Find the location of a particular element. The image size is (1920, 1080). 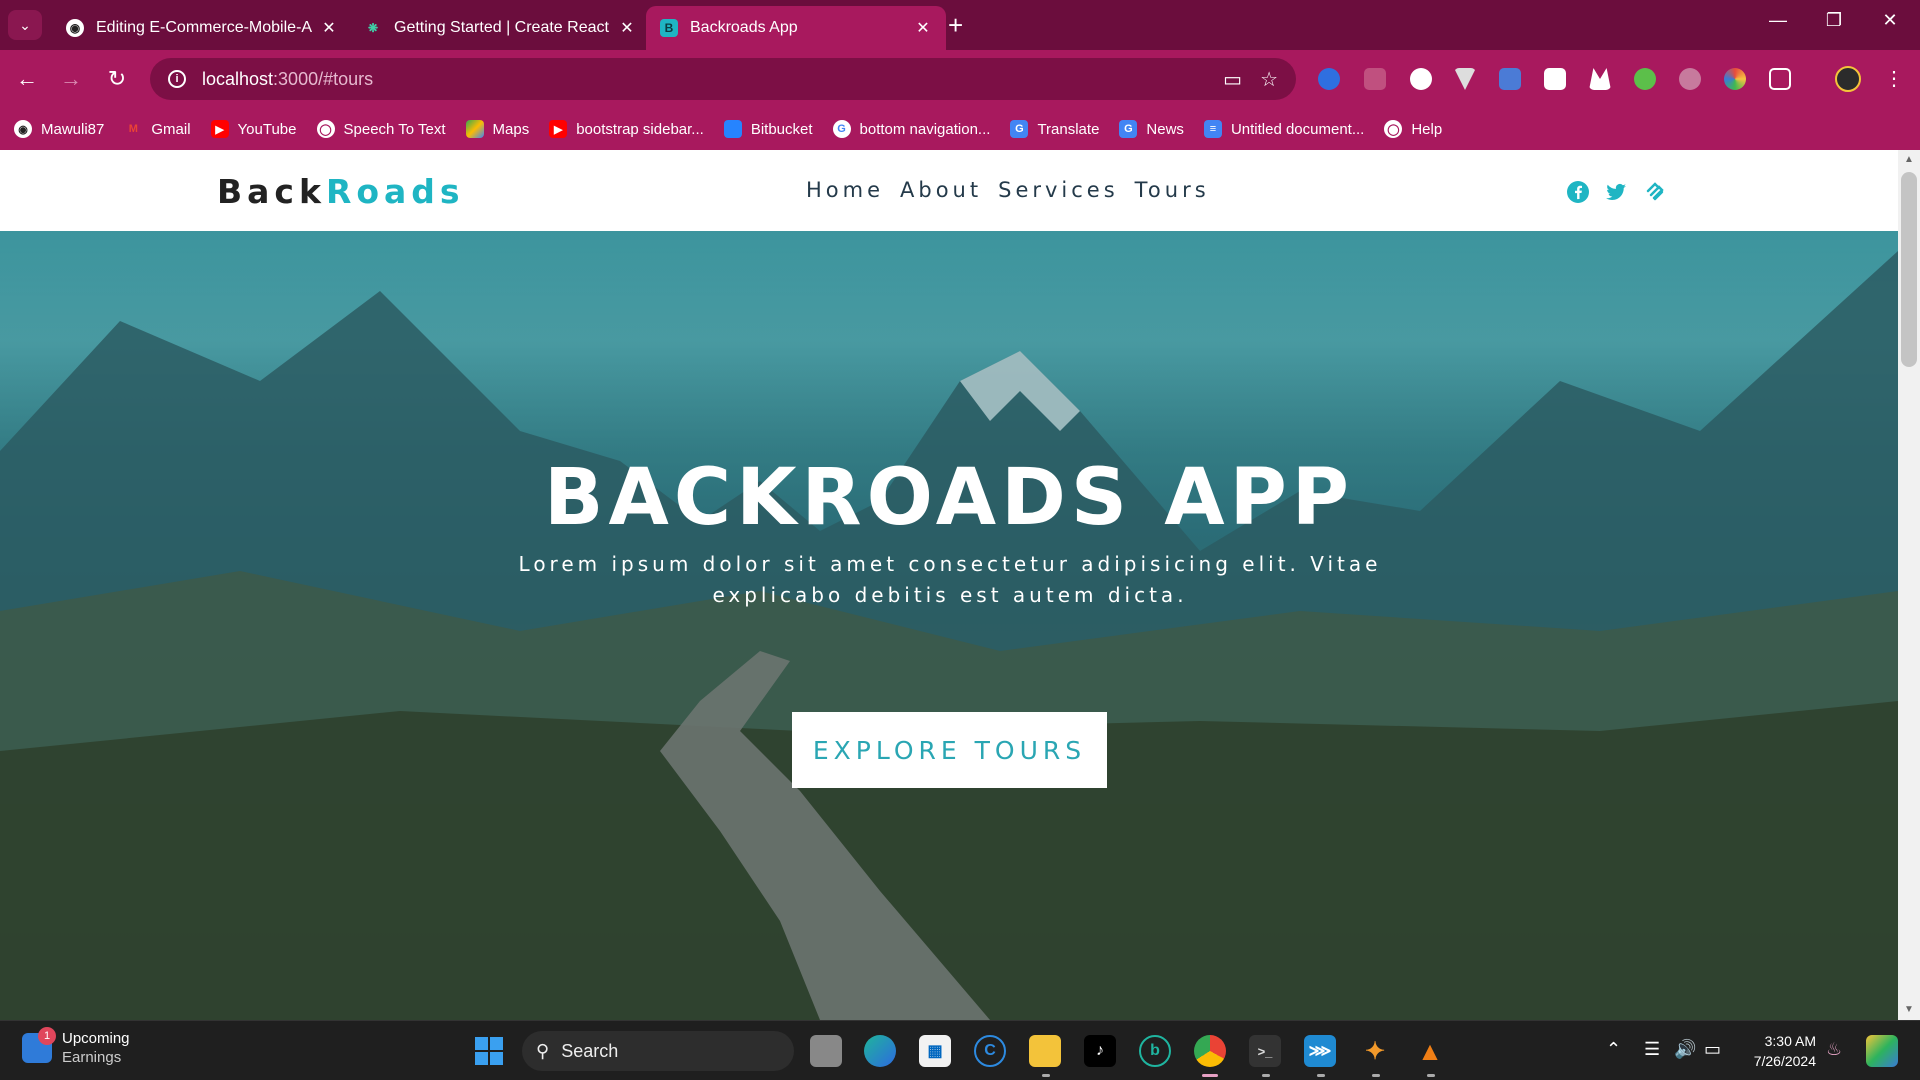

restore-icon: ❐ is located at coordinates (1834, 20).